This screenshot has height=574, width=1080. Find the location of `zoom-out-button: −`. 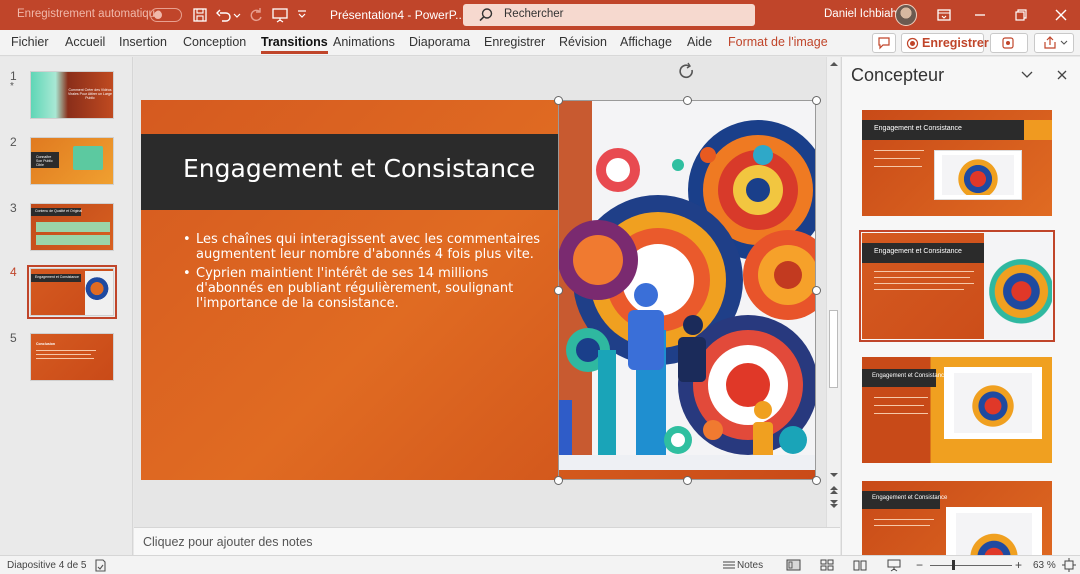

zoom-out-button: − is located at coordinates (919, 565).